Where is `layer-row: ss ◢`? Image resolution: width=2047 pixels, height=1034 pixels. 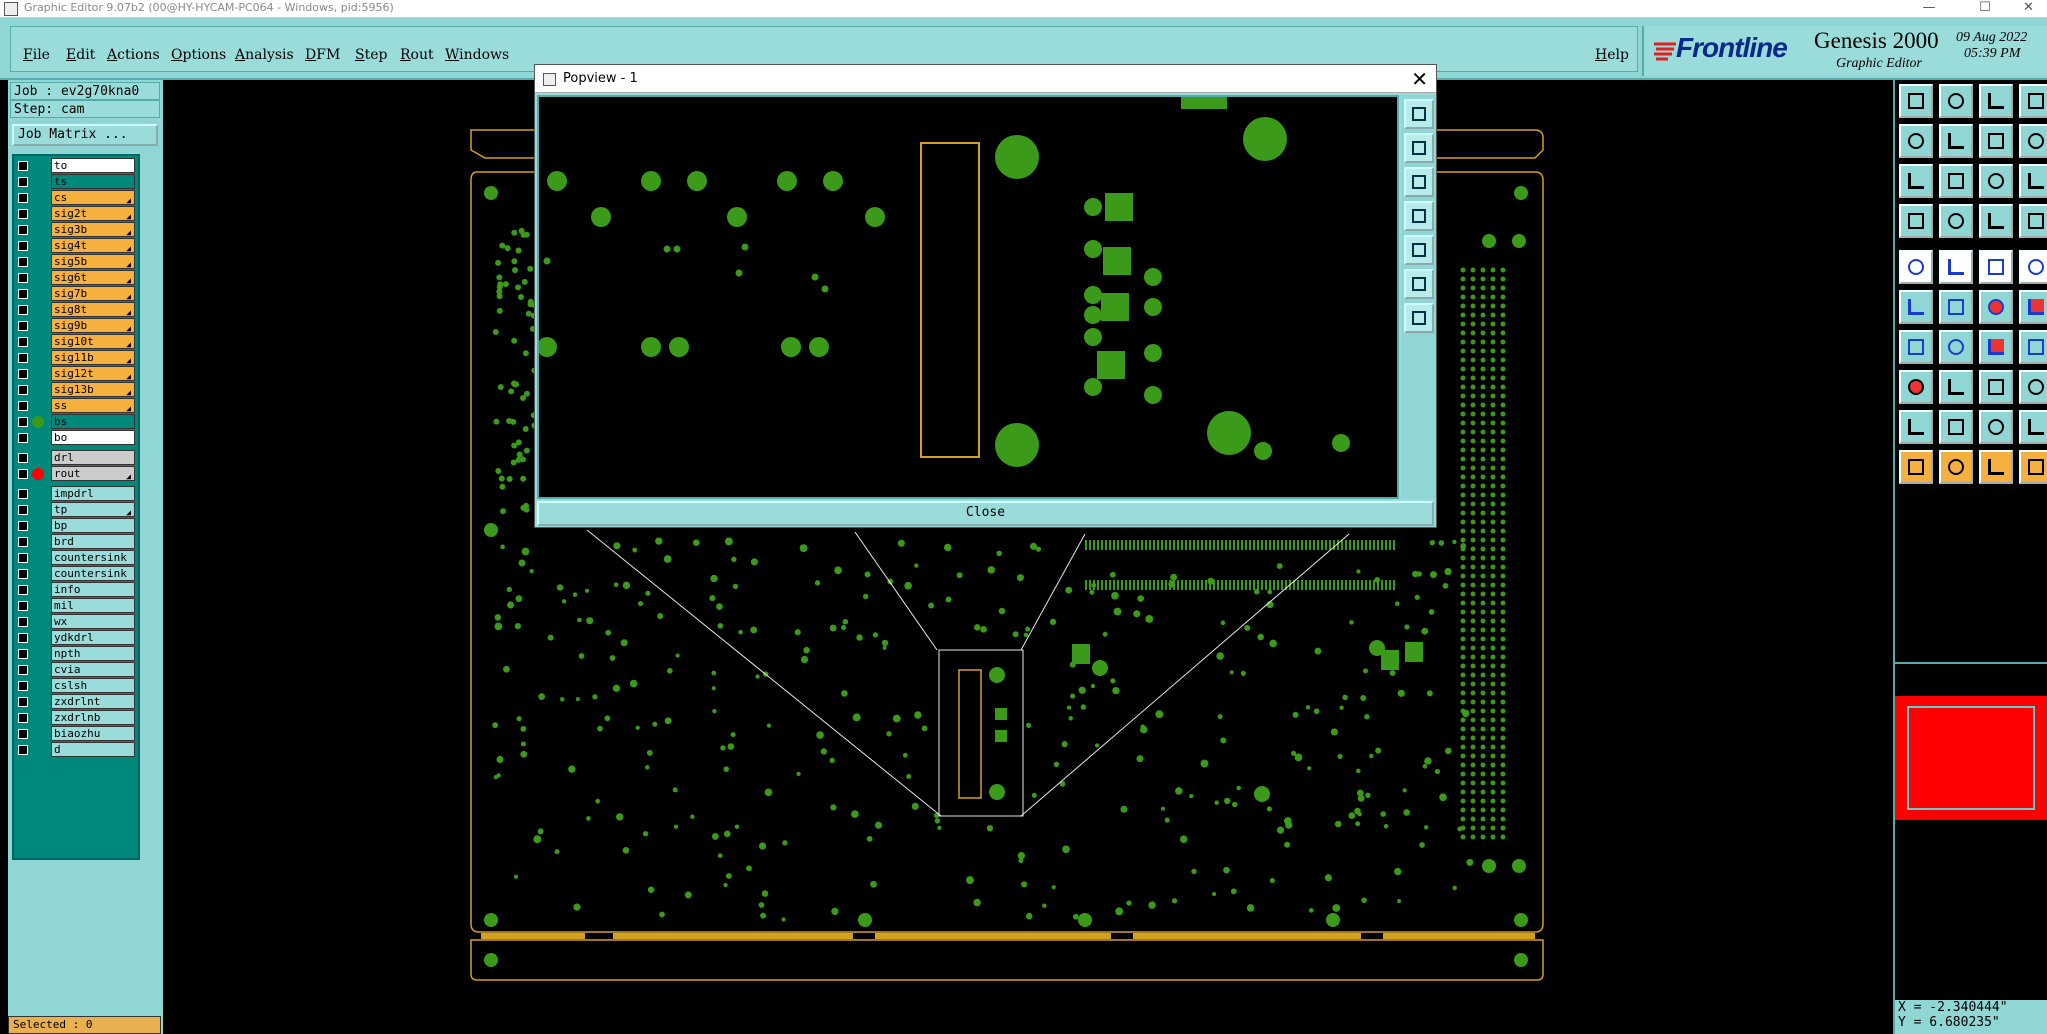 layer-row: ss ◢ is located at coordinates (76, 406).